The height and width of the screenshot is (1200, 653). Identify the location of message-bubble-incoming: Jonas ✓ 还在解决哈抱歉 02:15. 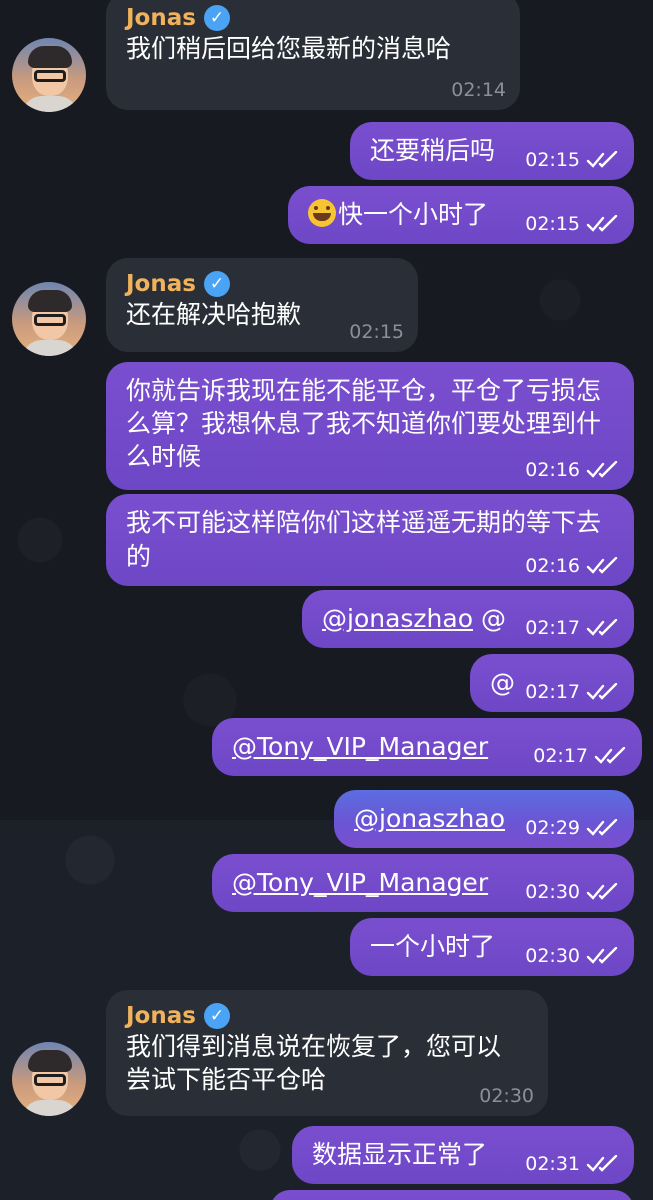
(262, 305).